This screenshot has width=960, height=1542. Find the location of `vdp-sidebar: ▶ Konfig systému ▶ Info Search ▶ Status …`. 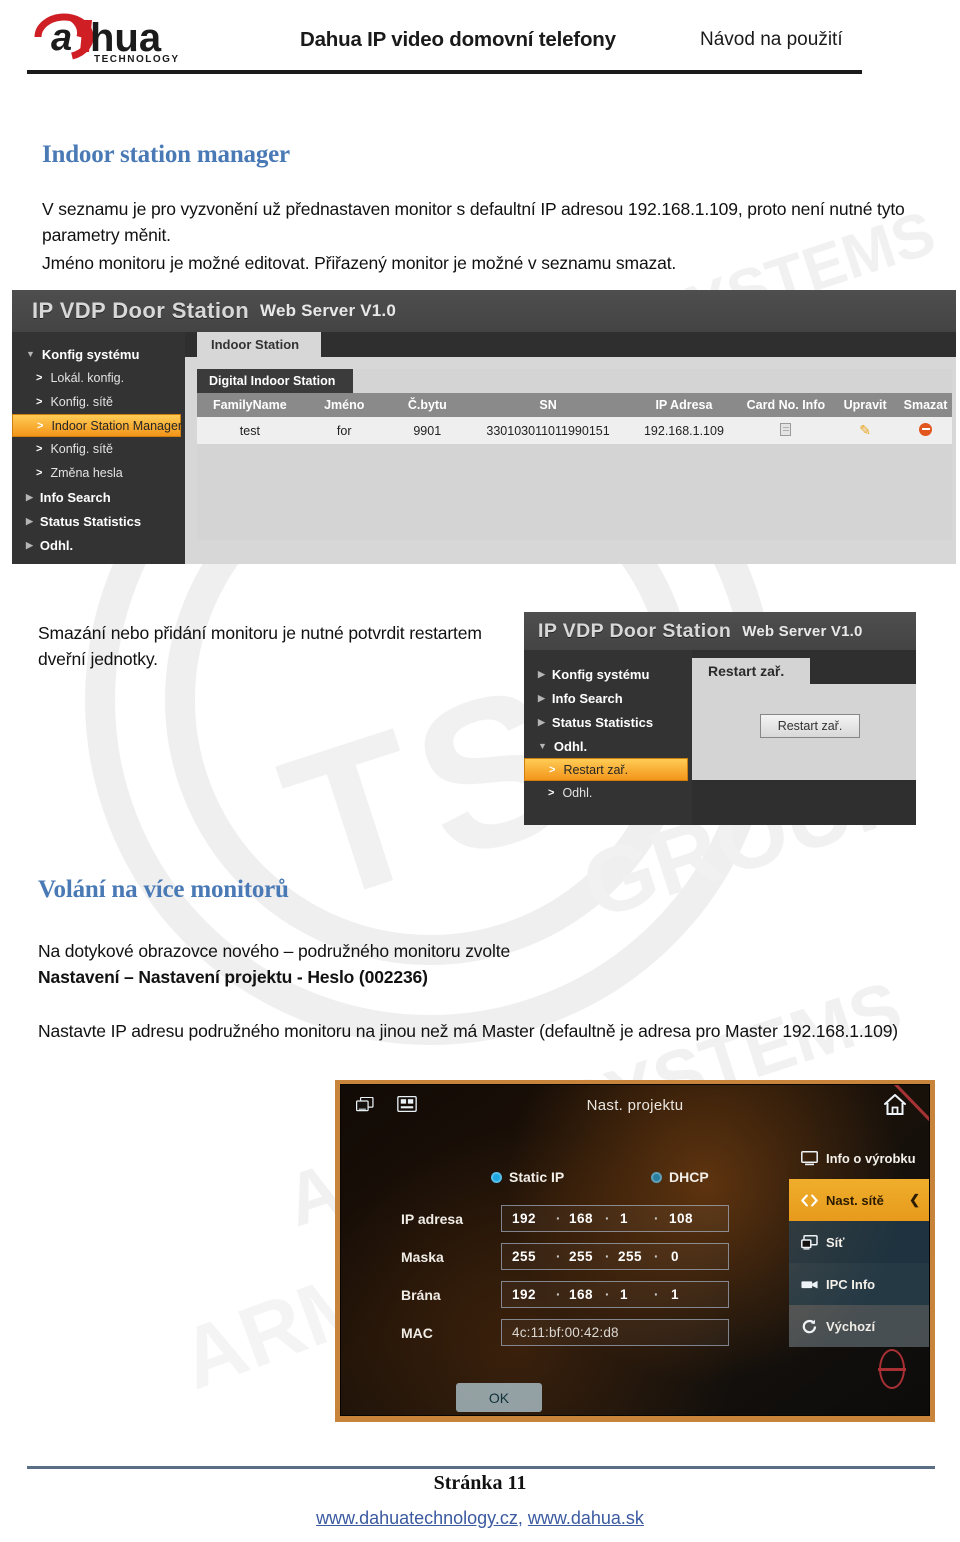

vdp-sidebar: ▶ Konfig systému ▶ Info Search ▶ Status … is located at coordinates (608, 737).